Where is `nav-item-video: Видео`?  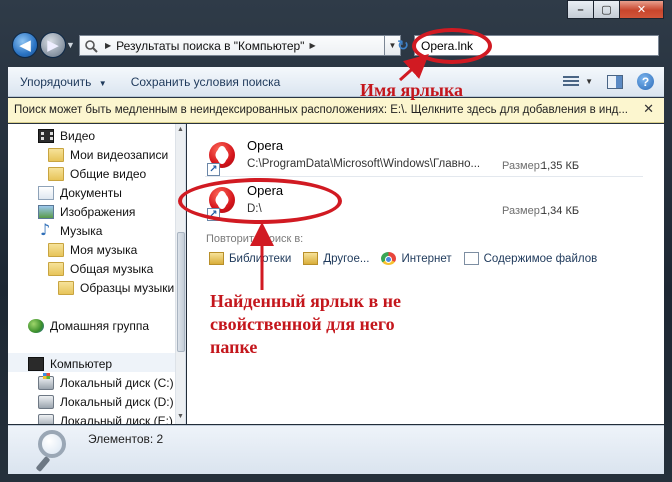
nav-item-video: Видео is located at coordinates (66, 135).